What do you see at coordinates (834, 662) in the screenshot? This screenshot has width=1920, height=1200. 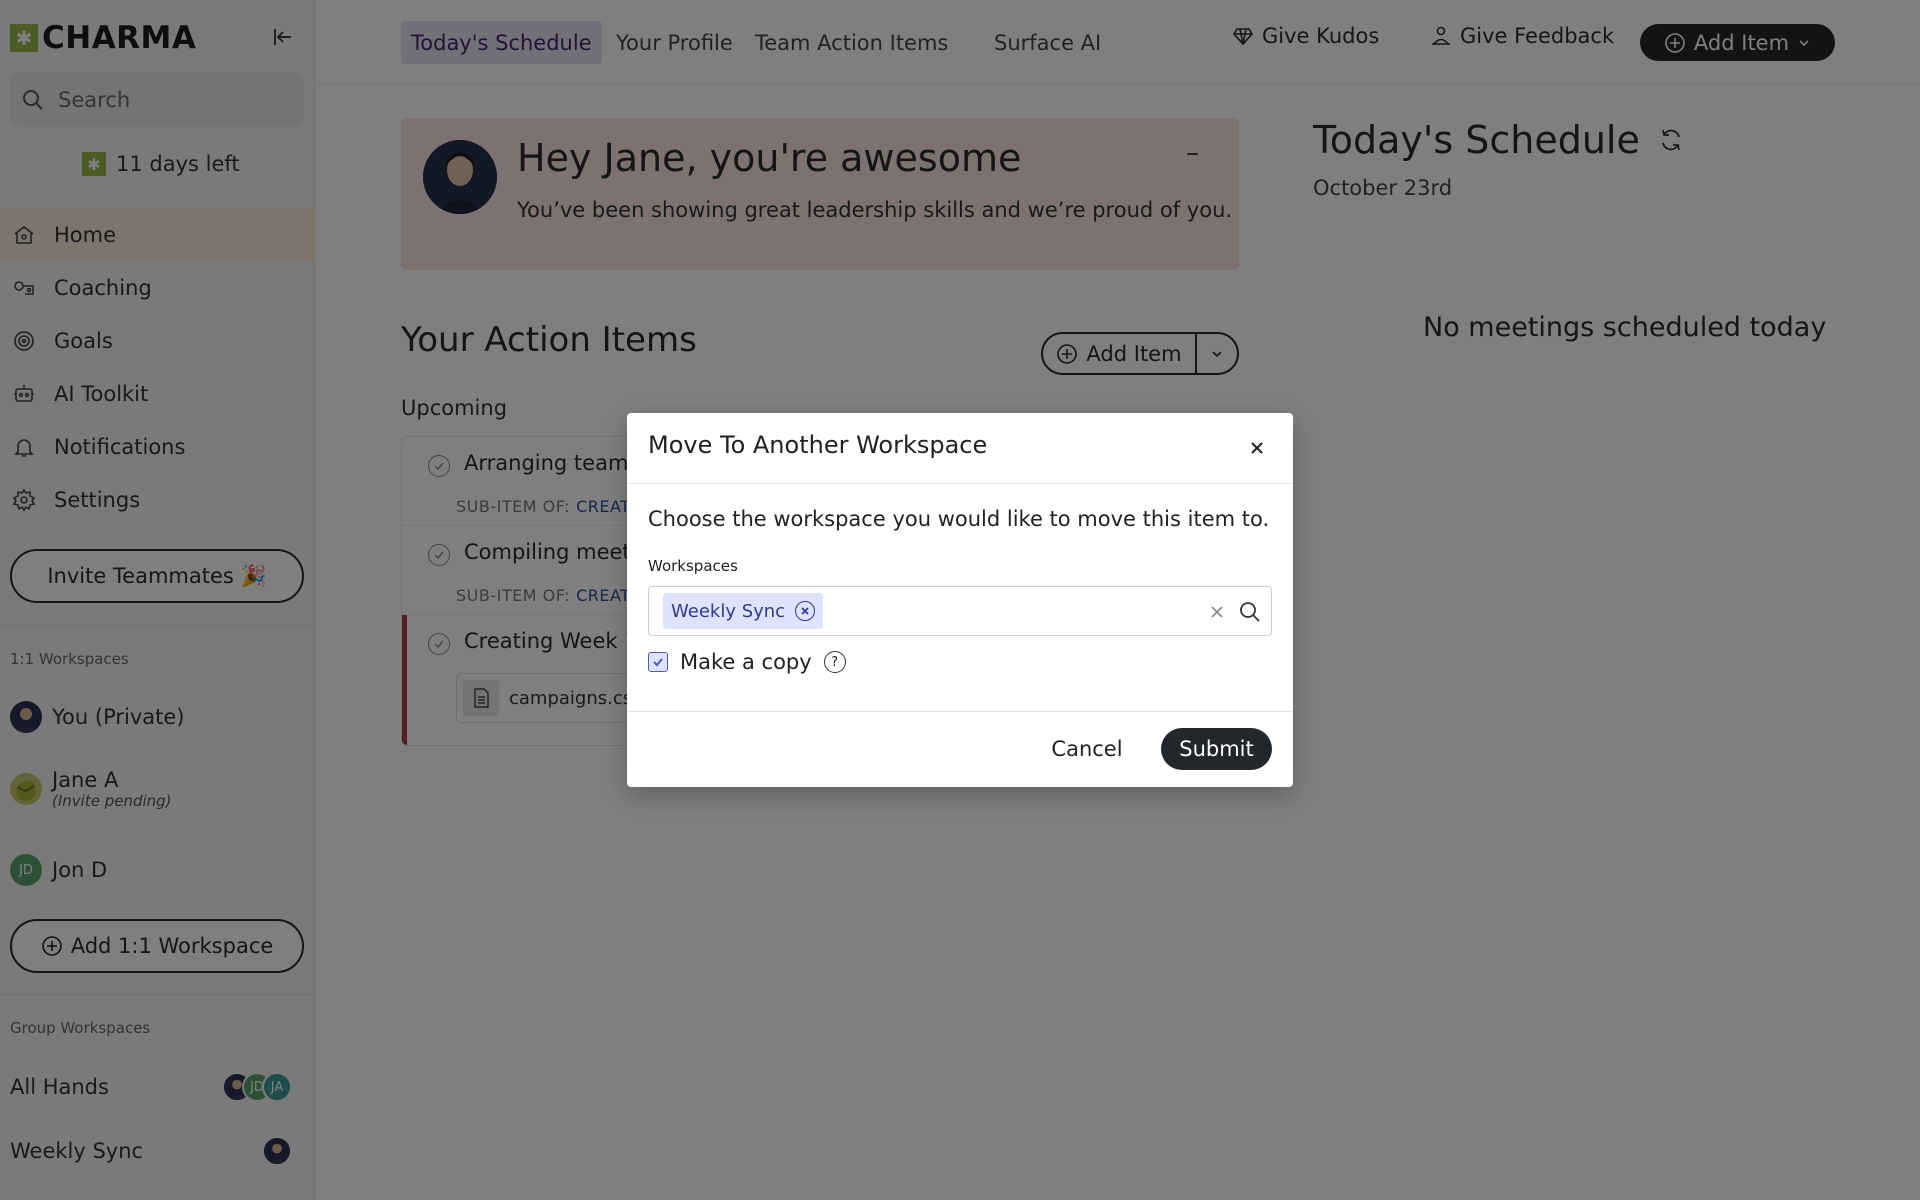 I see `help-icon: ?` at bounding box center [834, 662].